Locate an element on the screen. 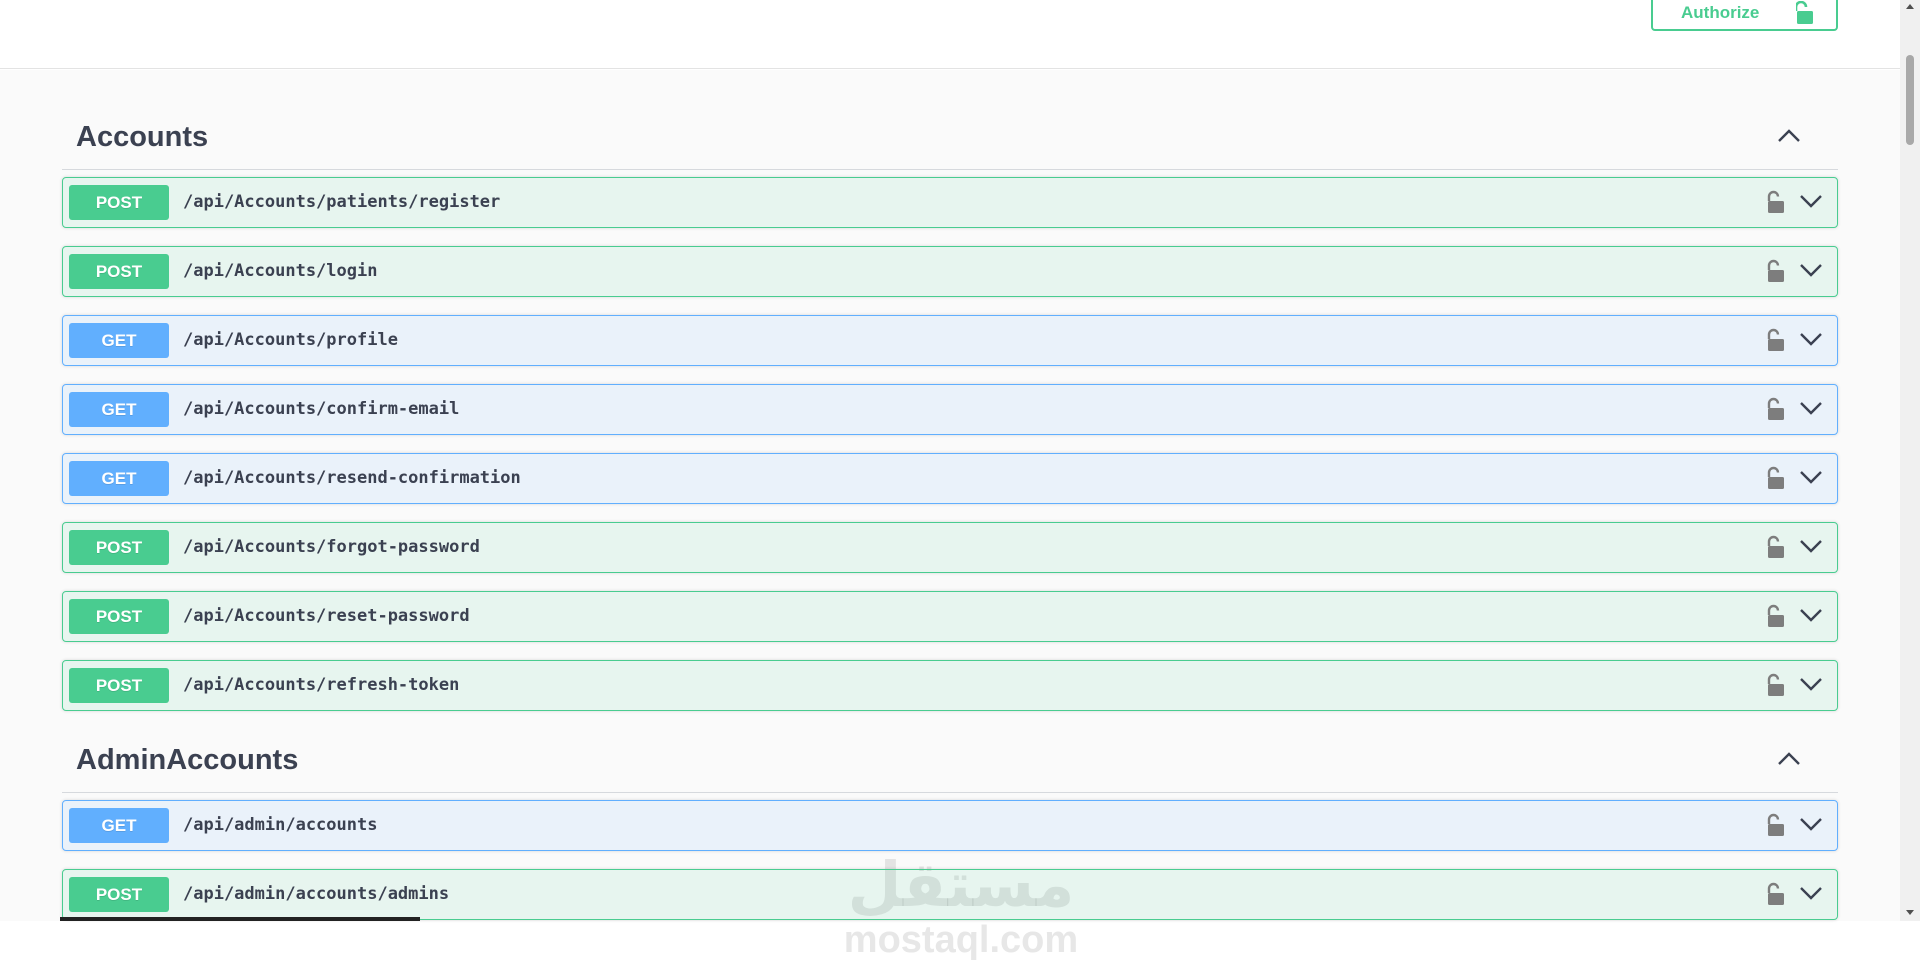  operation-path: /api/Accounts/patients/register is located at coordinates (342, 202).